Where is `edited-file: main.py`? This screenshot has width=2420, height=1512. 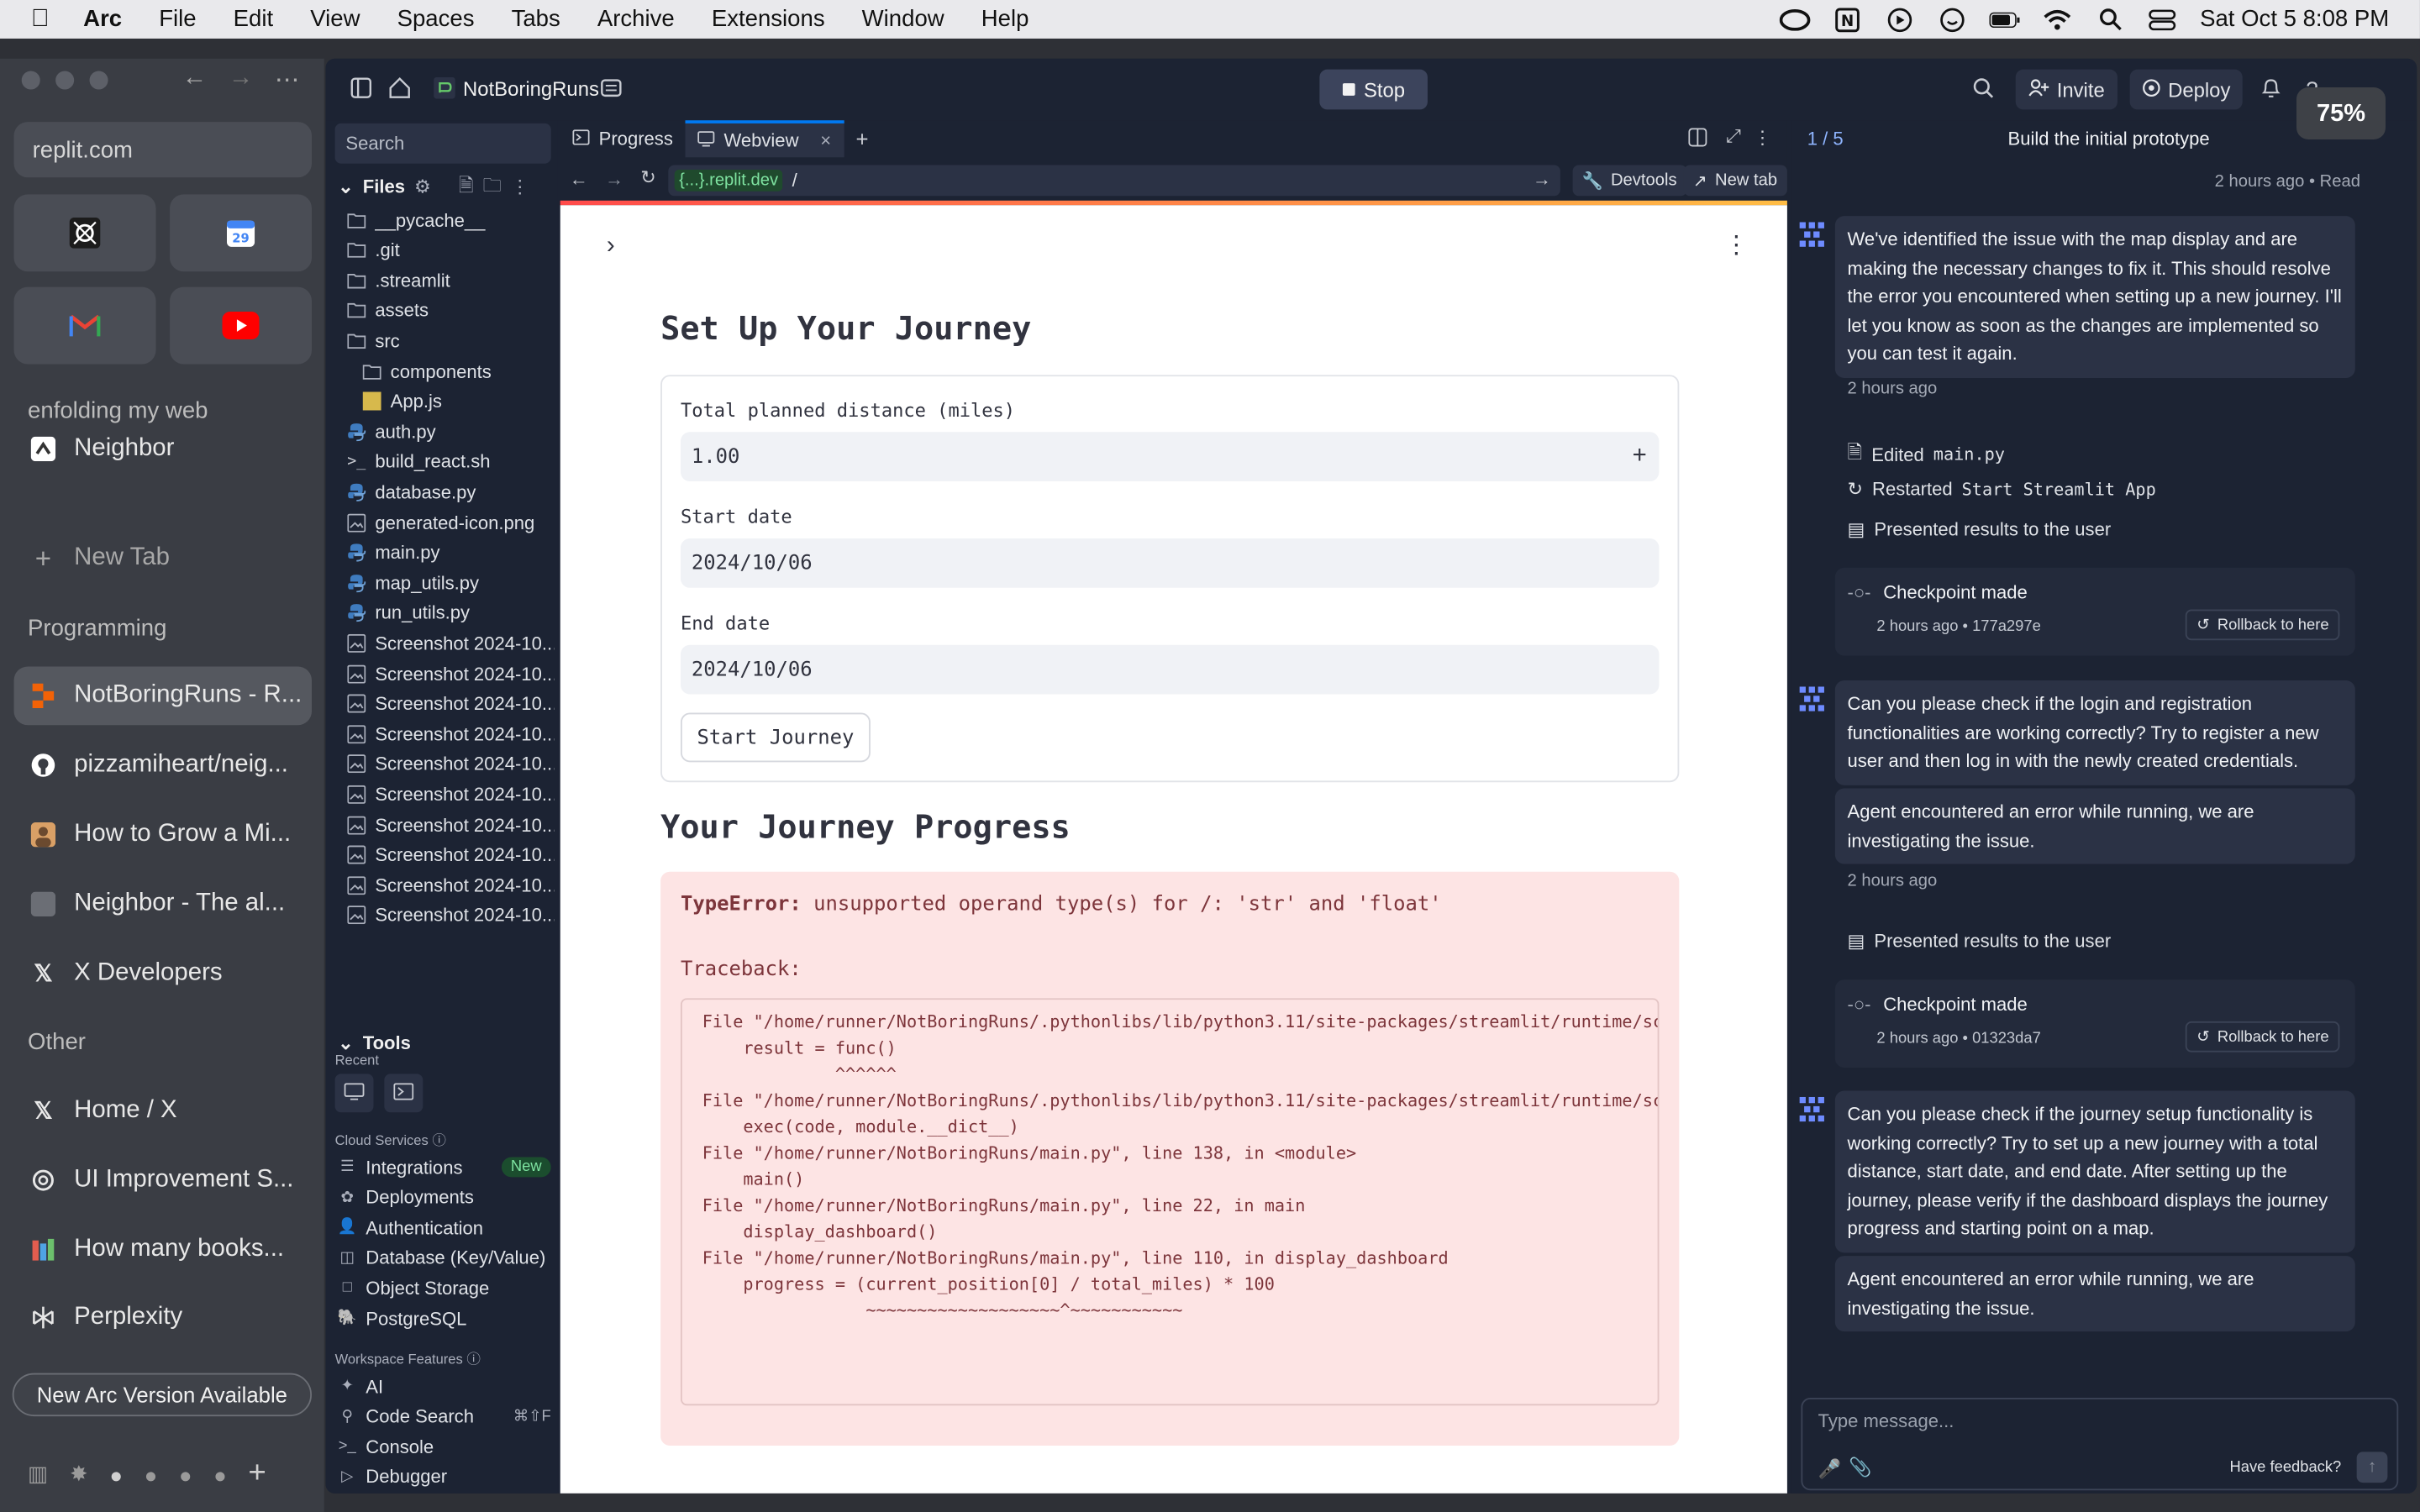
edited-file: main.py is located at coordinates (1969, 454).